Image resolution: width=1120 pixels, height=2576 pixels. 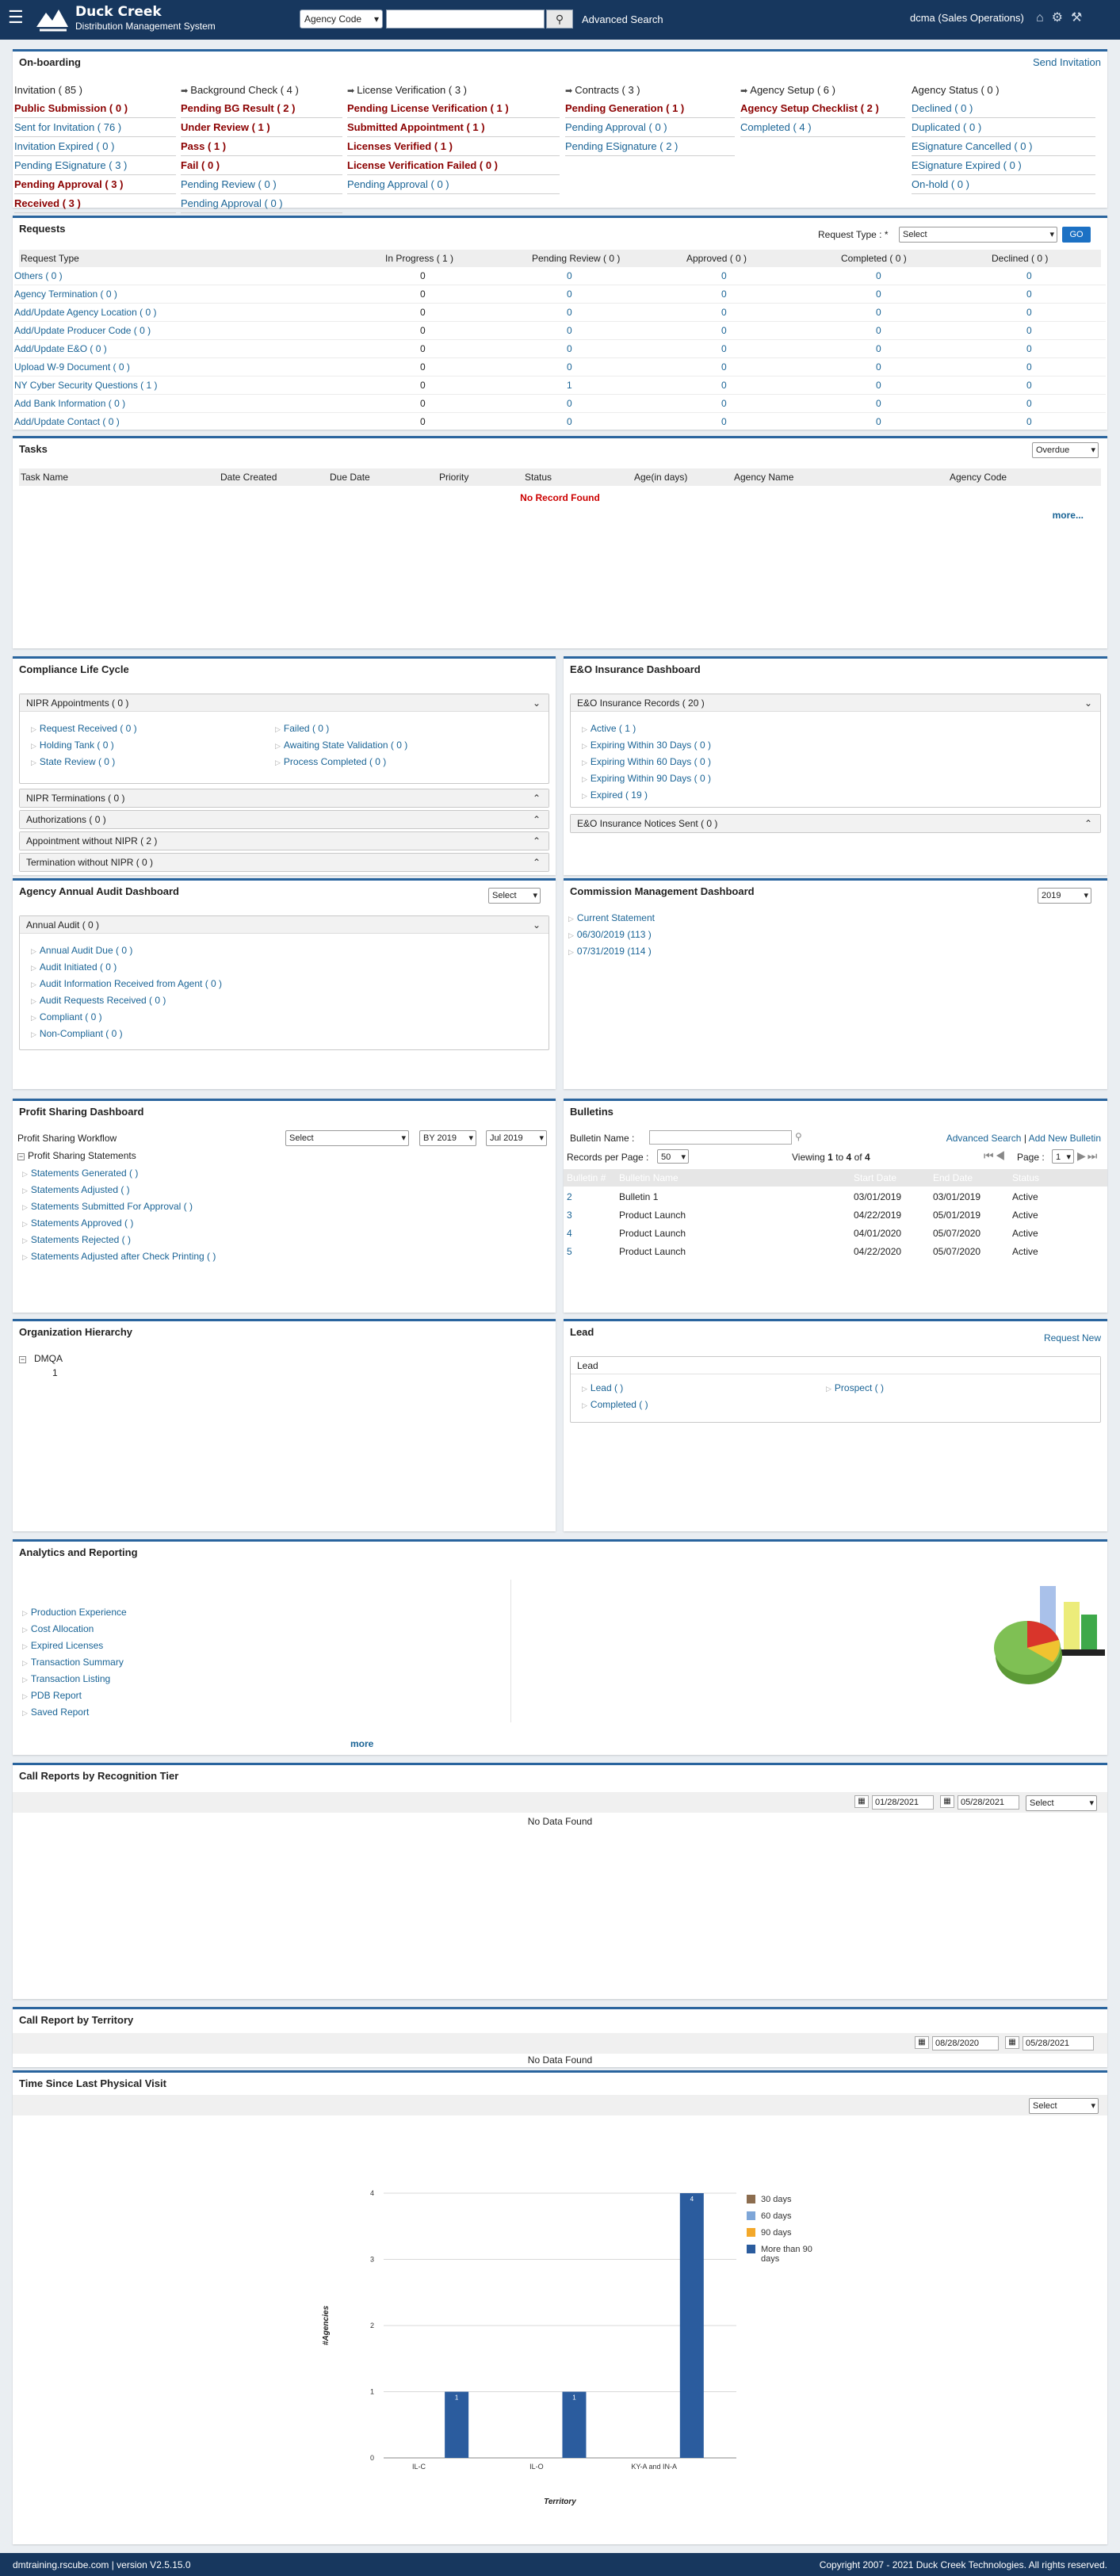 I want to click on request-type-link: Others ( 0 ), so click(x=39, y=275).